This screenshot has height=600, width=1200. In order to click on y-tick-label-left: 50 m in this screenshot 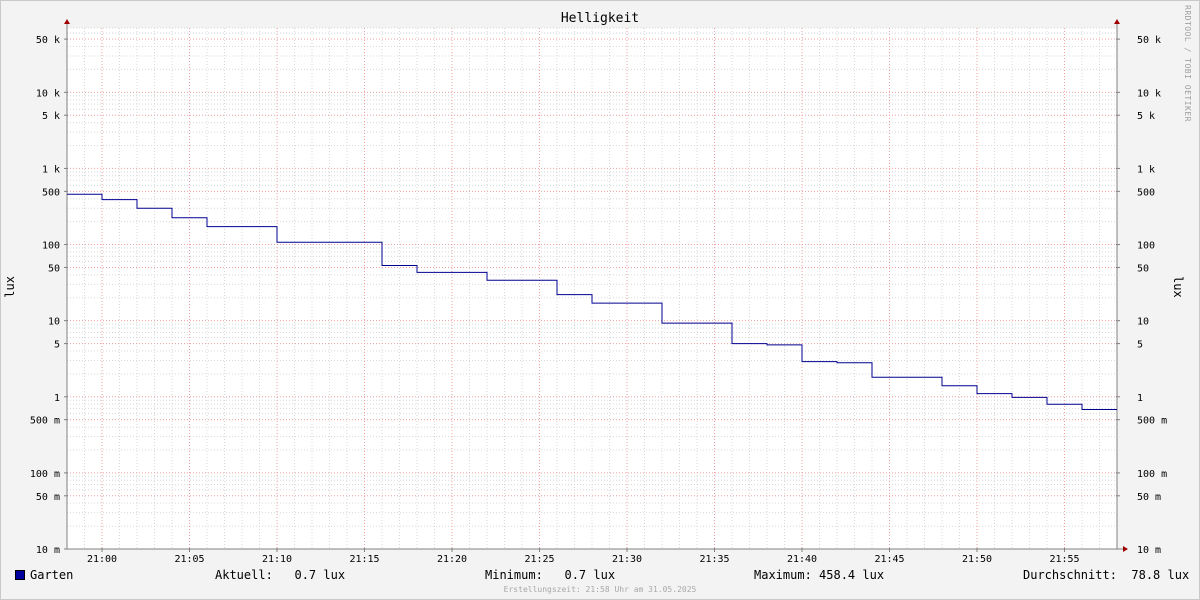, I will do `click(48, 497)`.